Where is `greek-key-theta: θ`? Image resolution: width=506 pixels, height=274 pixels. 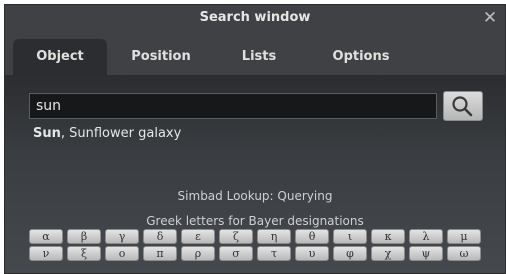 greek-key-theta: θ is located at coordinates (312, 236).